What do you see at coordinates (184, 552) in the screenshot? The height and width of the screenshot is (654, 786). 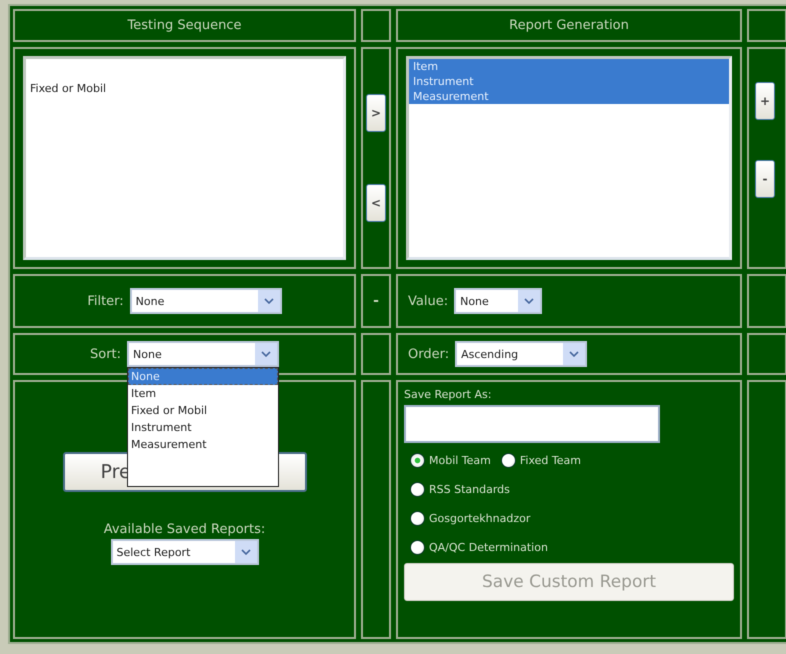 I see `saved-reports-dropdown: Select Report` at bounding box center [184, 552].